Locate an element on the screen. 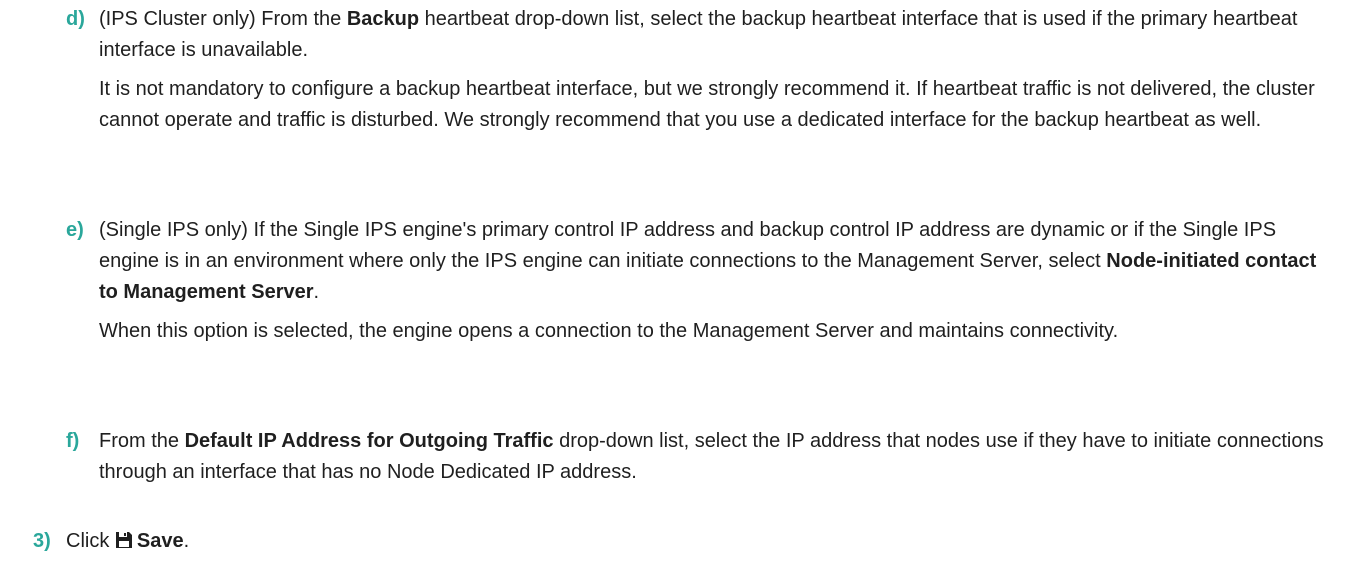 The image size is (1359, 577). substep-marker: f) is located at coordinates (73, 441).